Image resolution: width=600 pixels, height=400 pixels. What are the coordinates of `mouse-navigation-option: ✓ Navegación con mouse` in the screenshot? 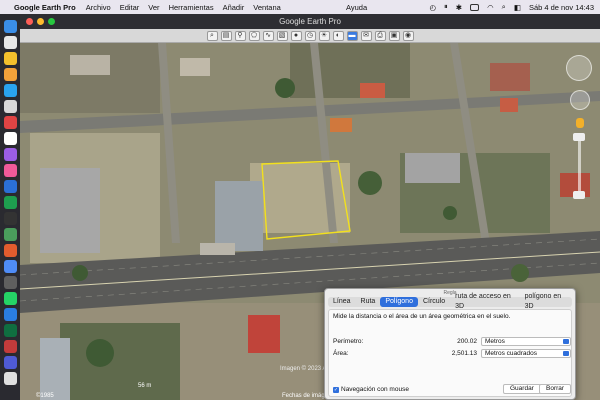 It's located at (371, 389).